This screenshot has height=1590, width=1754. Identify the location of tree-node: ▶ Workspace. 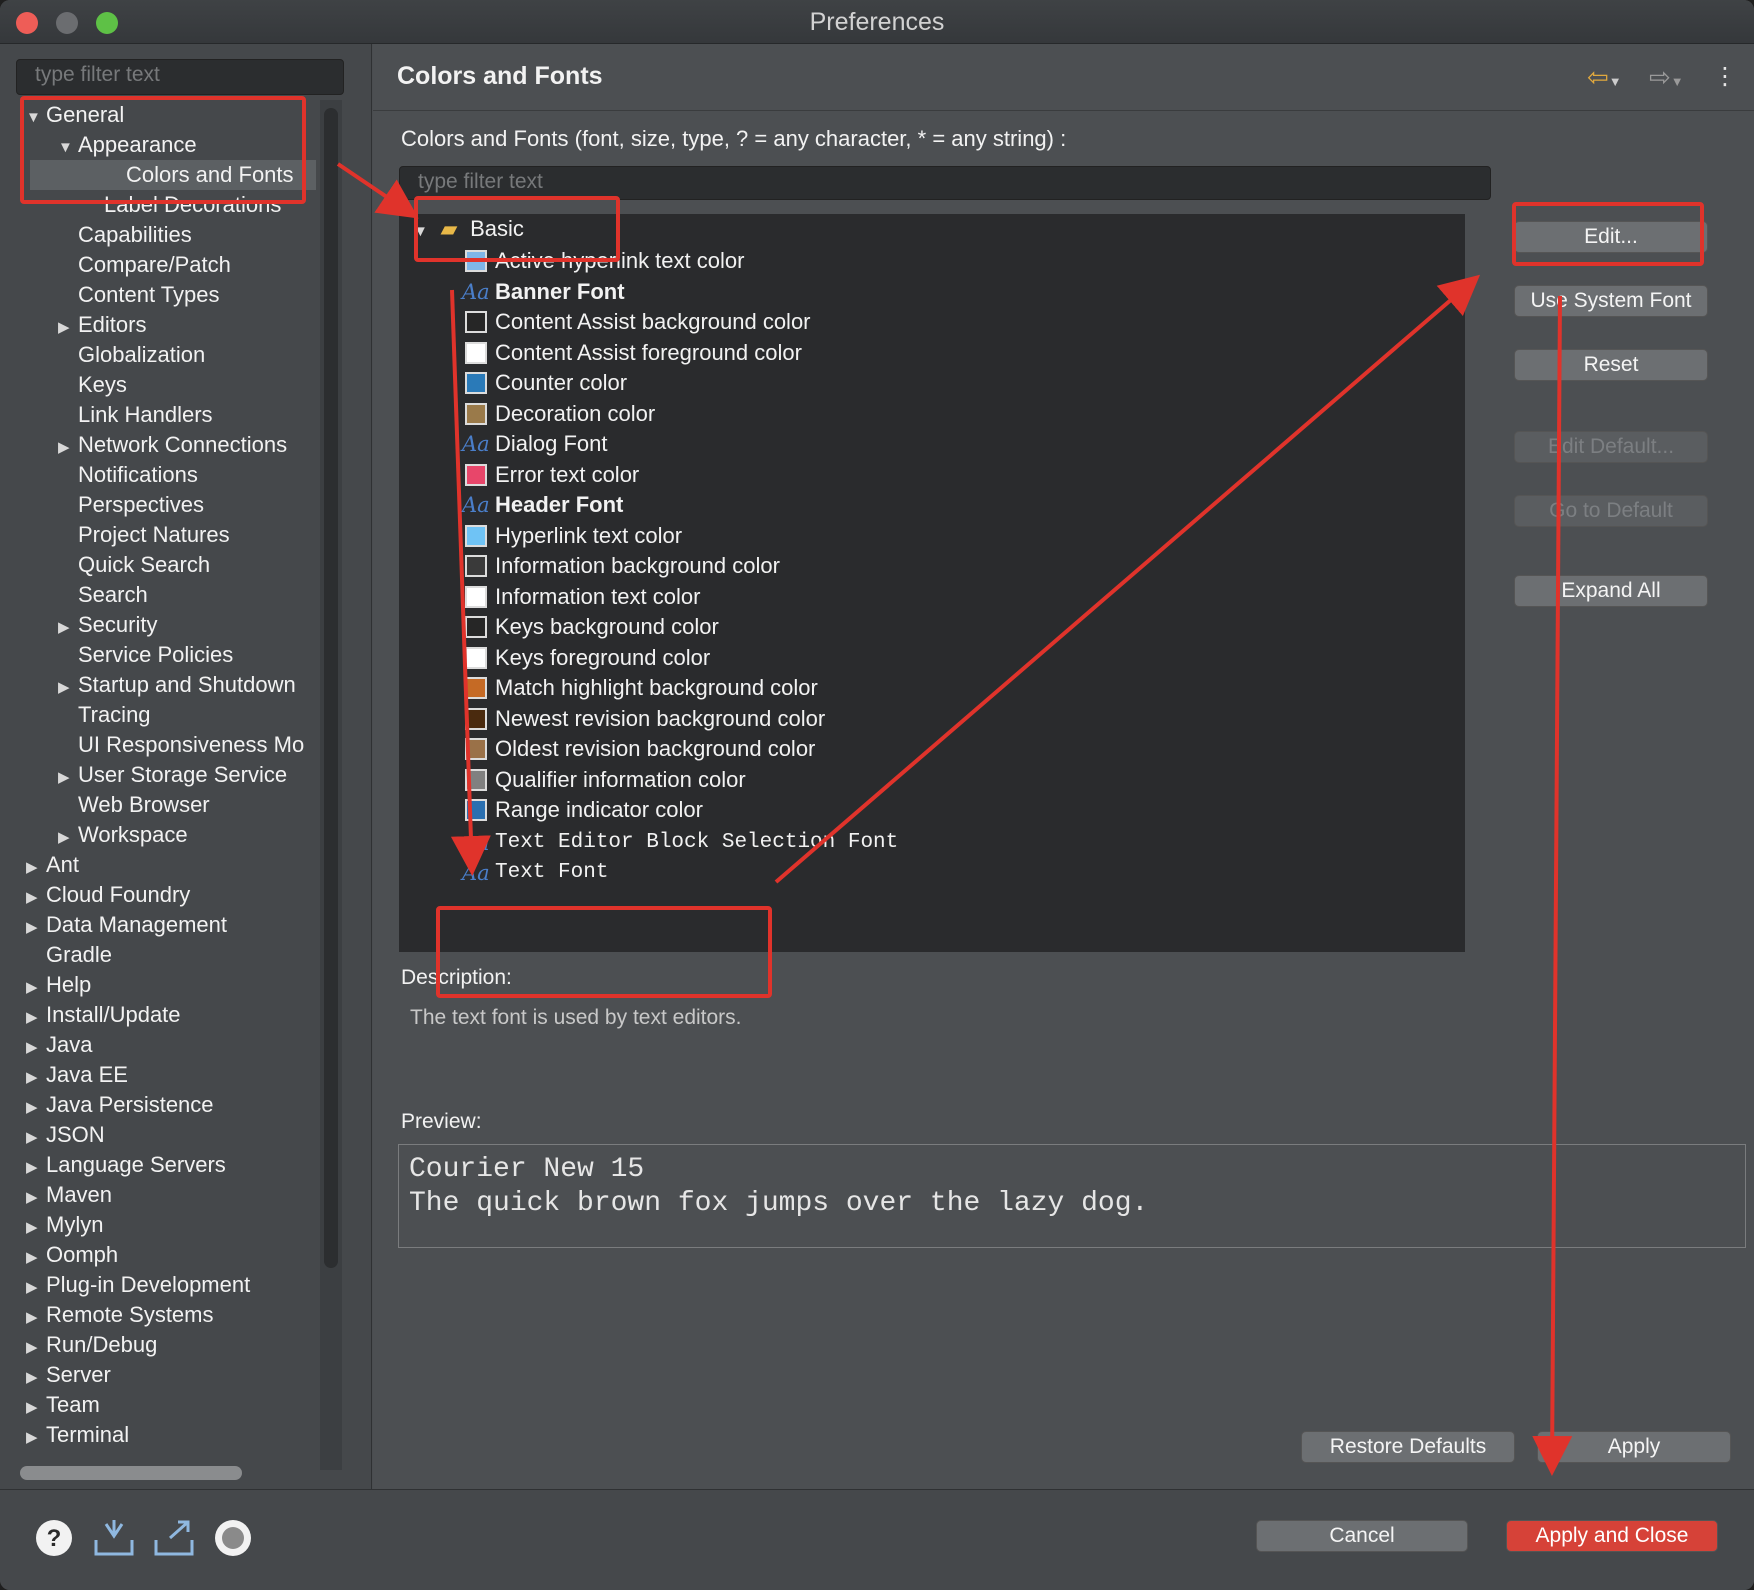
(102, 835).